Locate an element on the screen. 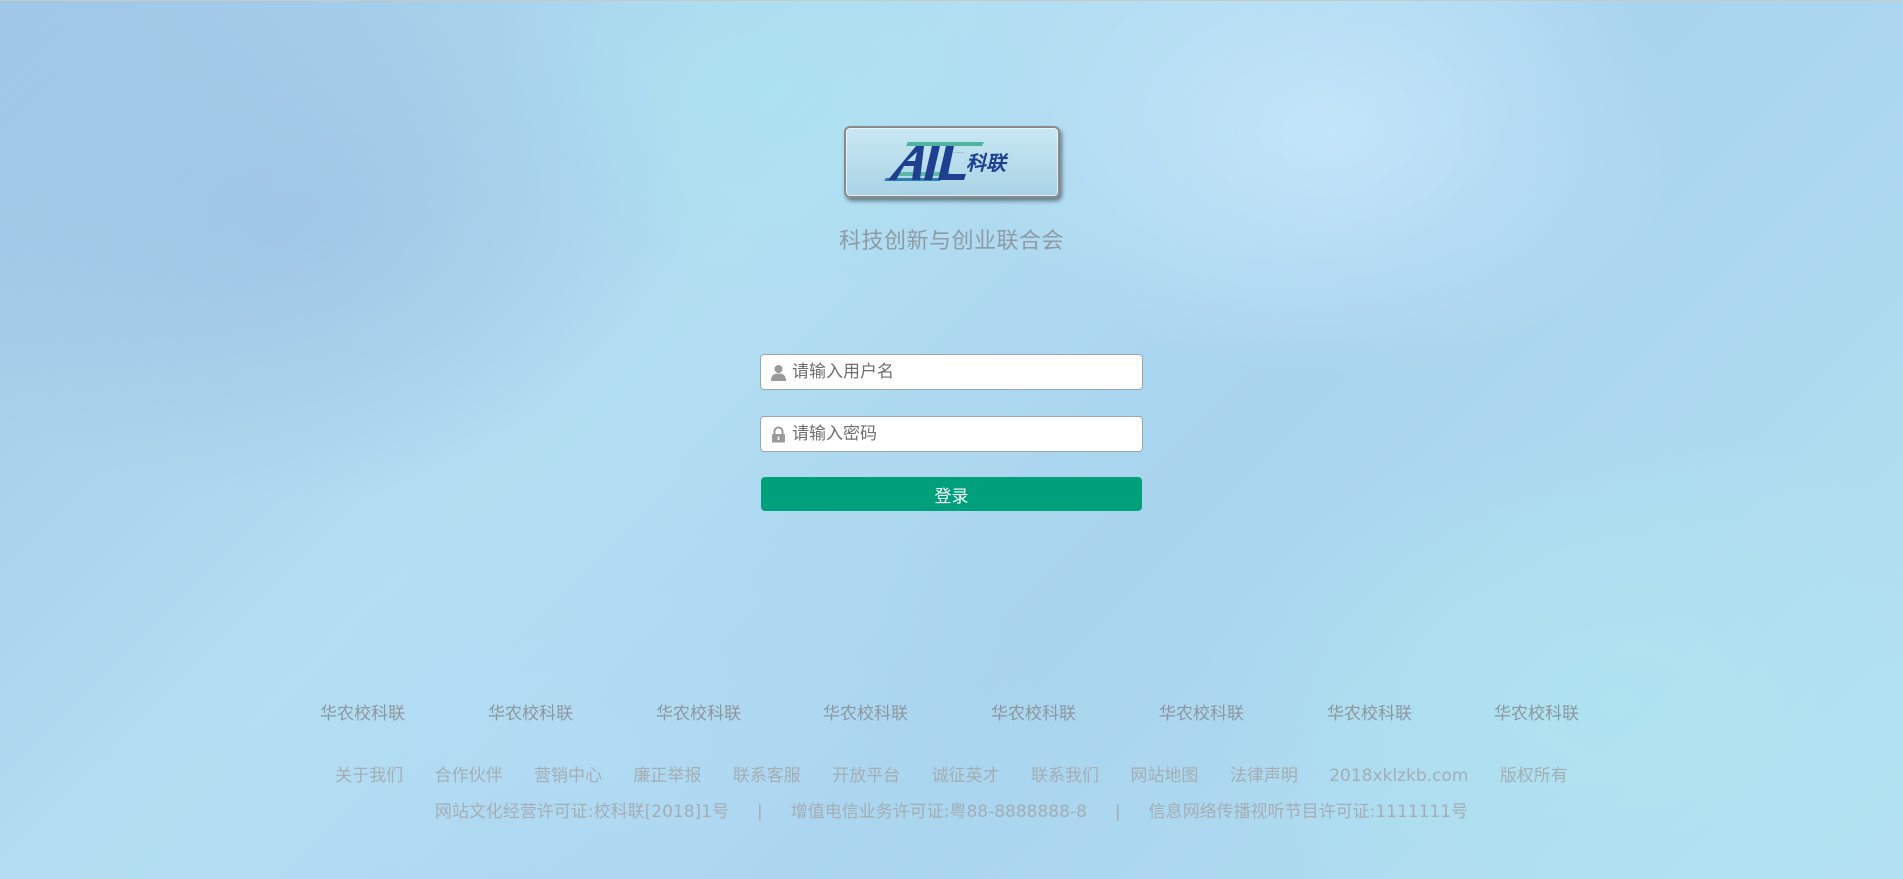 Image resolution: width=1903 pixels, height=879 pixels. footer-link-partners: 合作伙伴 is located at coordinates (469, 776).